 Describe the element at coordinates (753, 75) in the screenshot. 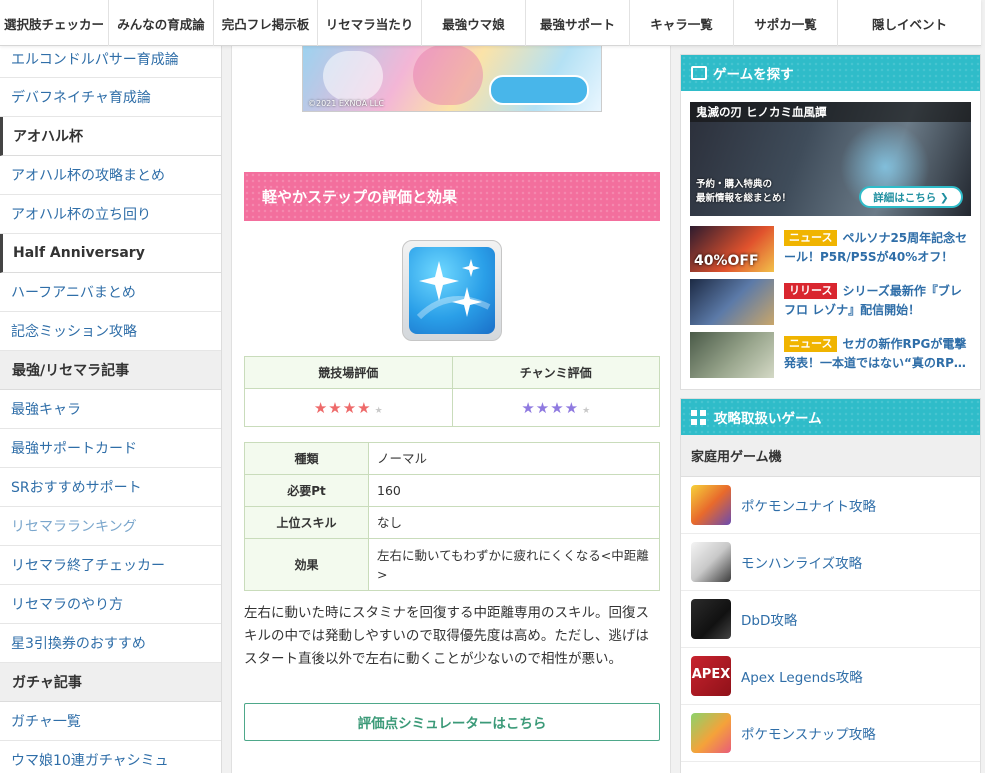

I see `find-games-title: ゲームを探す` at that location.